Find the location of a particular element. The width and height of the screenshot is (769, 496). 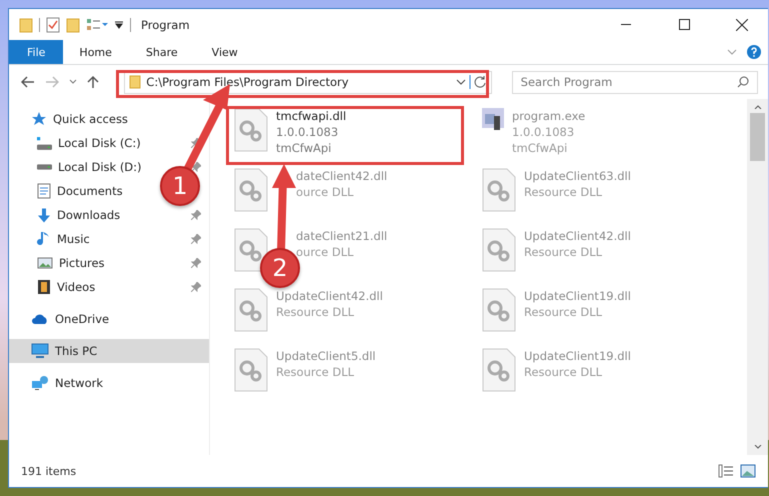

monitor-icon is located at coordinates (40, 351).